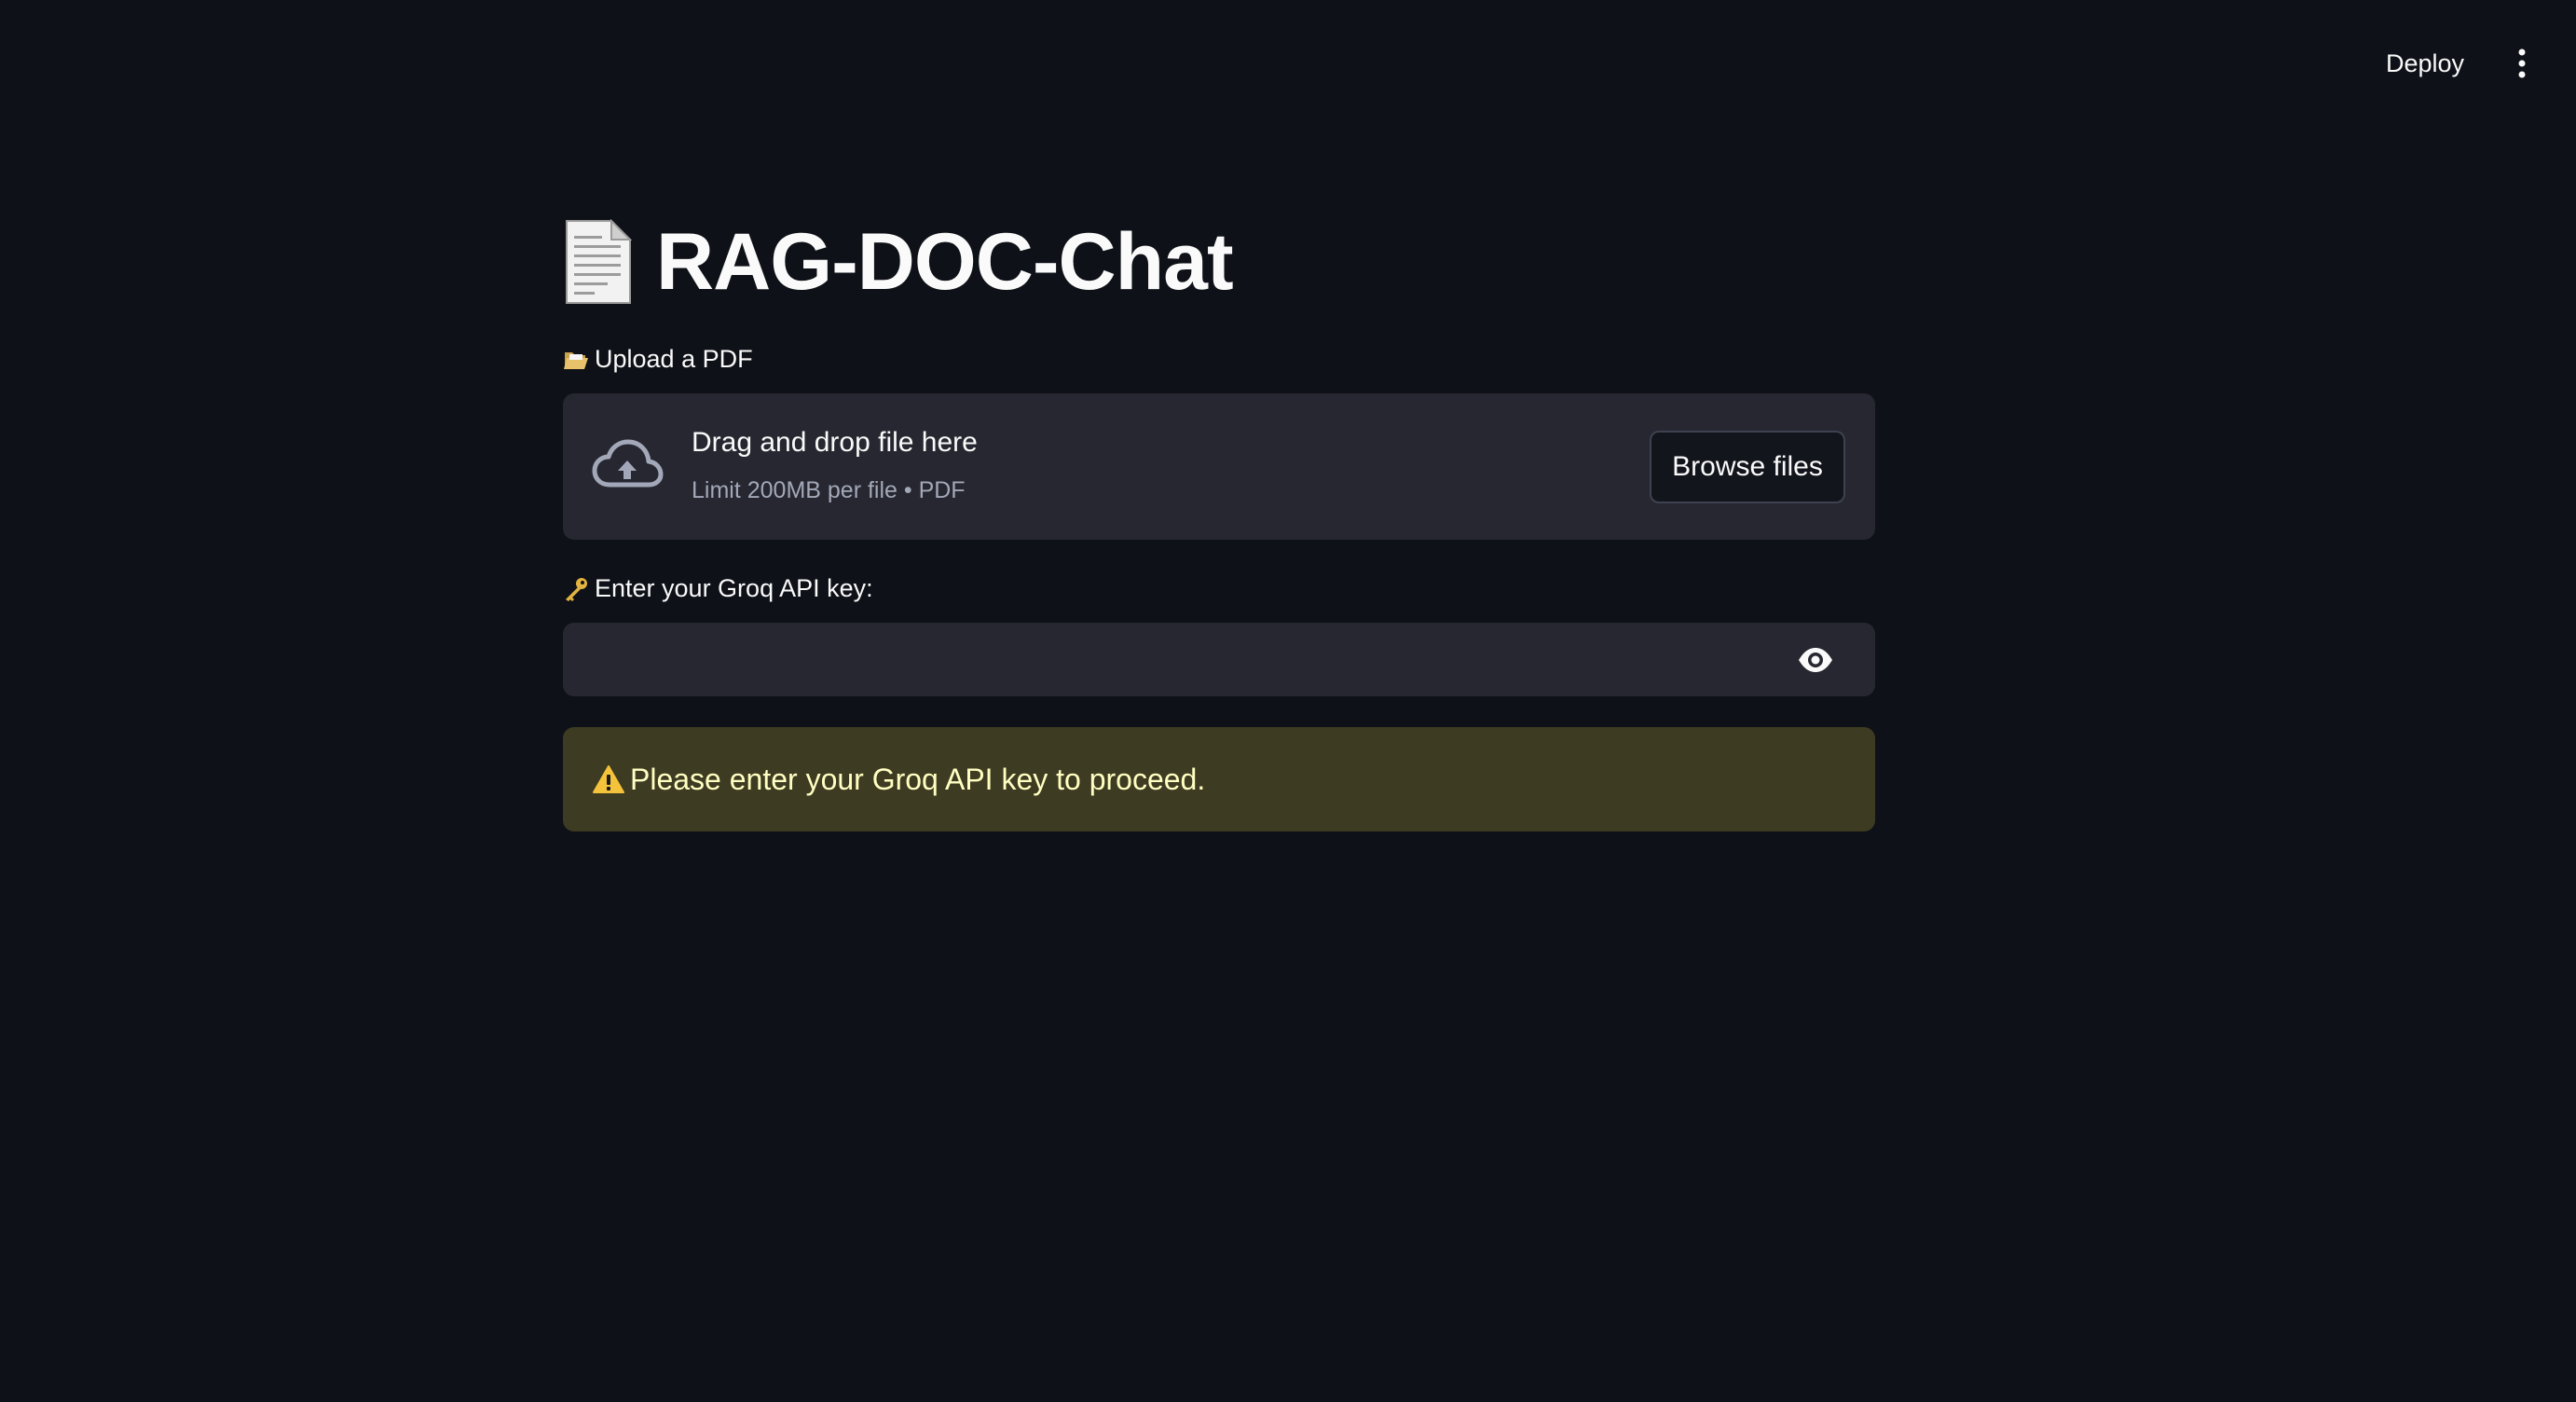 This screenshot has width=2576, height=1402. Describe the element at coordinates (835, 442) in the screenshot. I see `dropzone-title: Drag and drop file here` at that location.